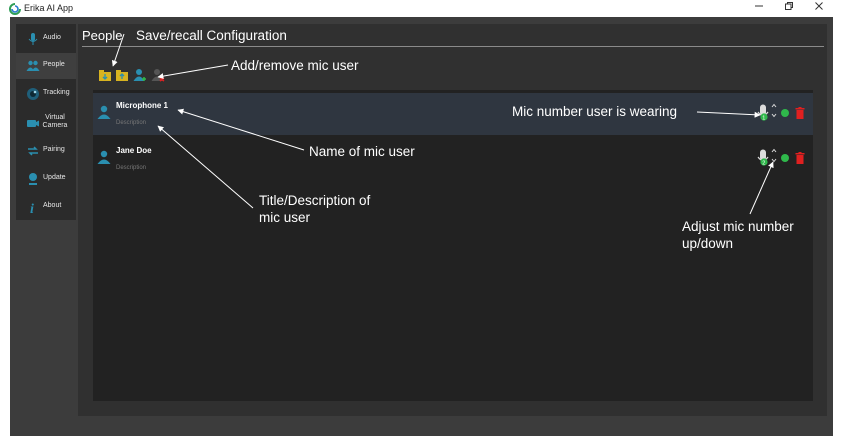 The height and width of the screenshot is (441, 844). Describe the element at coordinates (33, 151) in the screenshot. I see `pairing-icon` at that location.